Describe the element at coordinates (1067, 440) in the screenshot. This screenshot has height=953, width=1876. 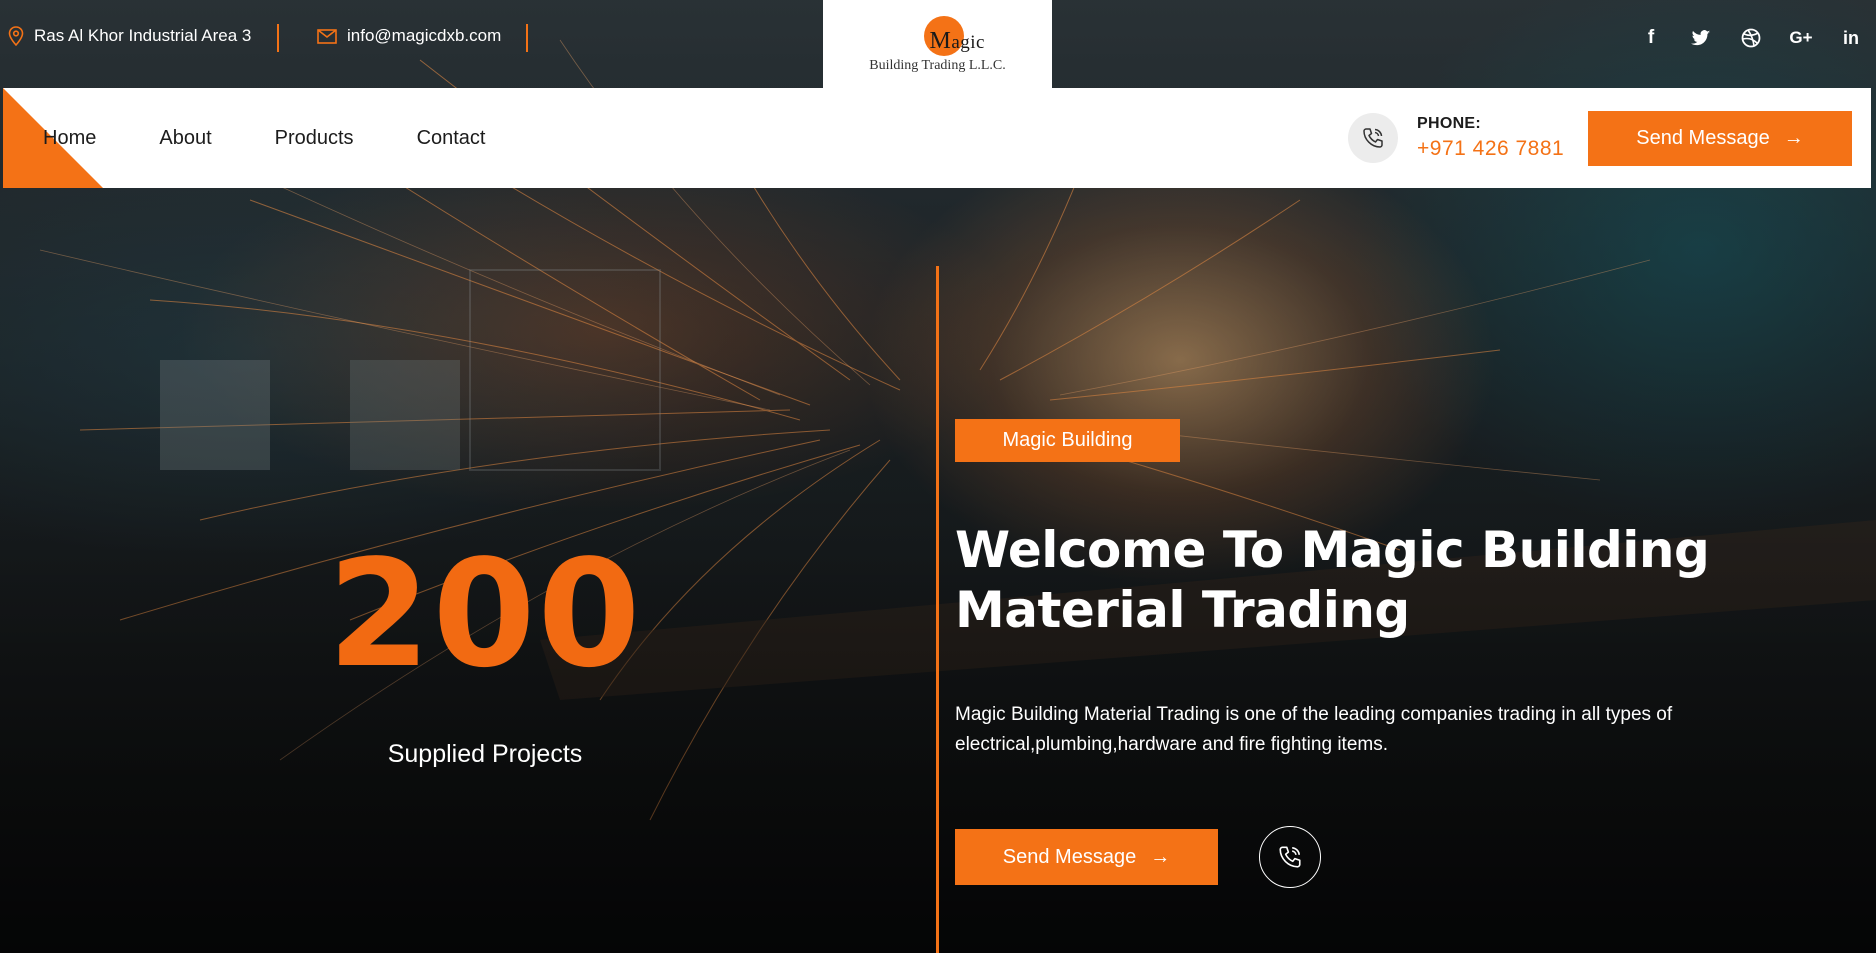
I see `hero-tag: Magic Building` at that location.